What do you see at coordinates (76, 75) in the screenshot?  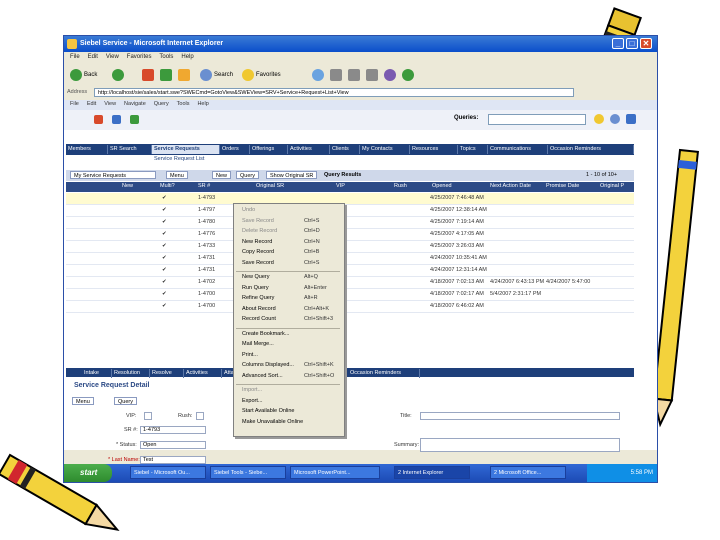 I see `back-icon` at bounding box center [76, 75].